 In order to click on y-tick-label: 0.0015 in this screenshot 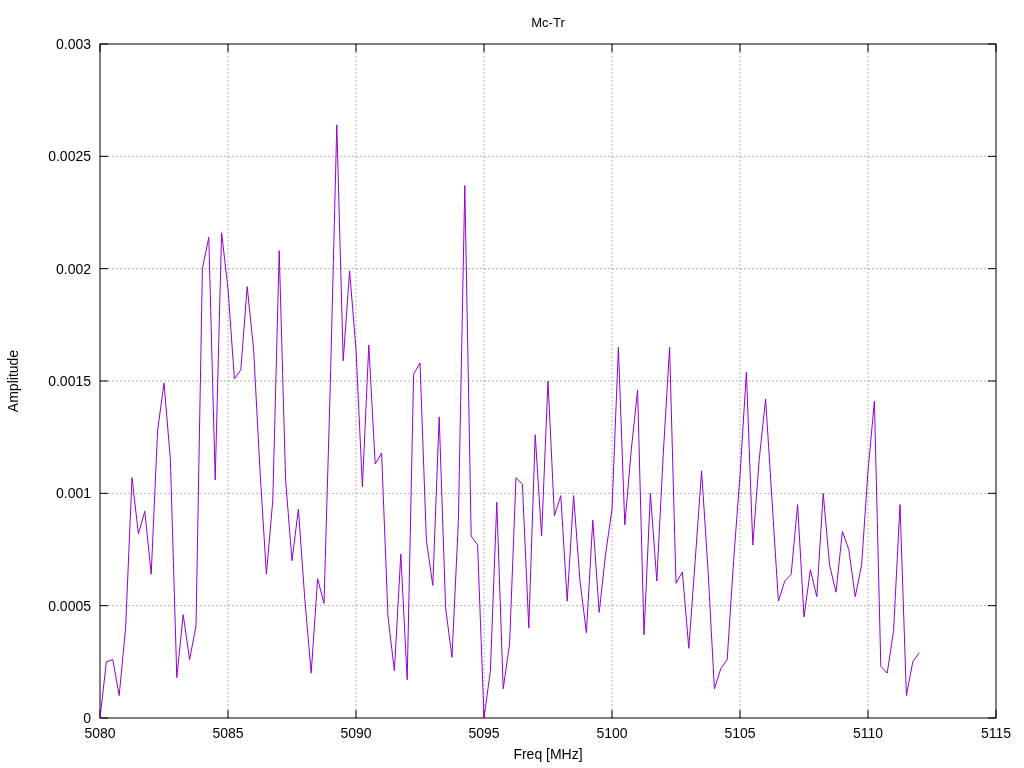, I will do `click(69, 381)`.